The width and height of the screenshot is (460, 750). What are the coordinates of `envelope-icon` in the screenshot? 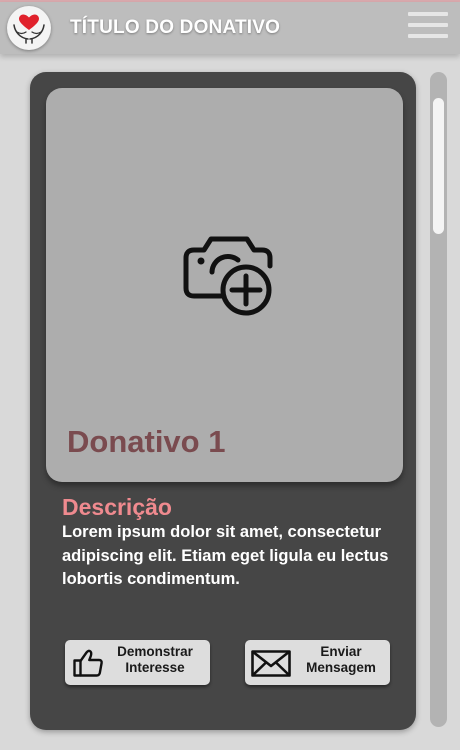 It's located at (271, 663).